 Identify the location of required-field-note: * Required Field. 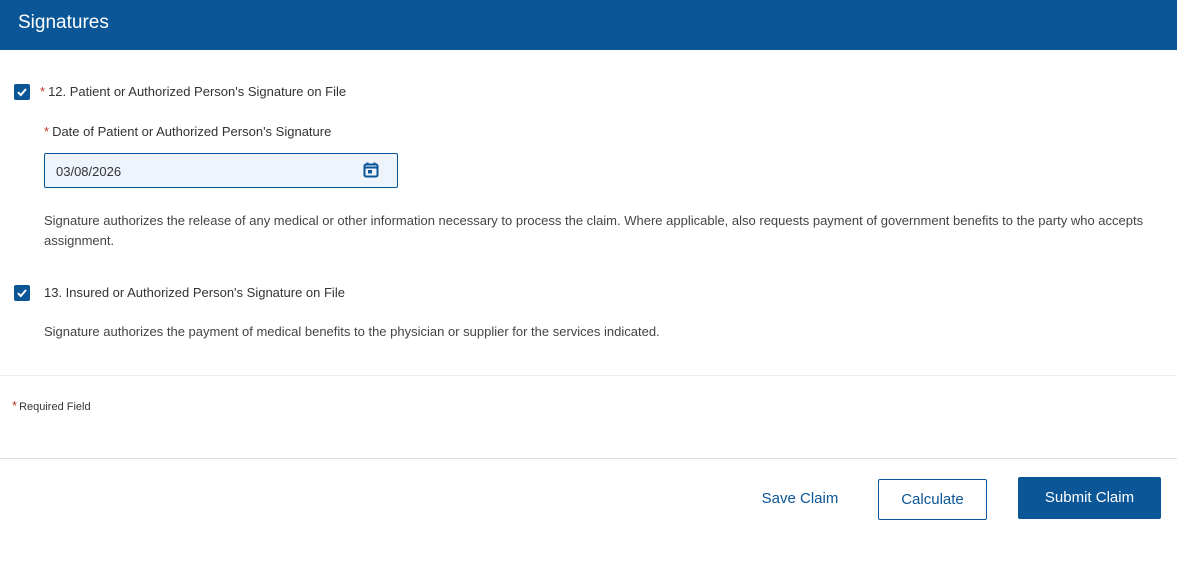
(51, 405).